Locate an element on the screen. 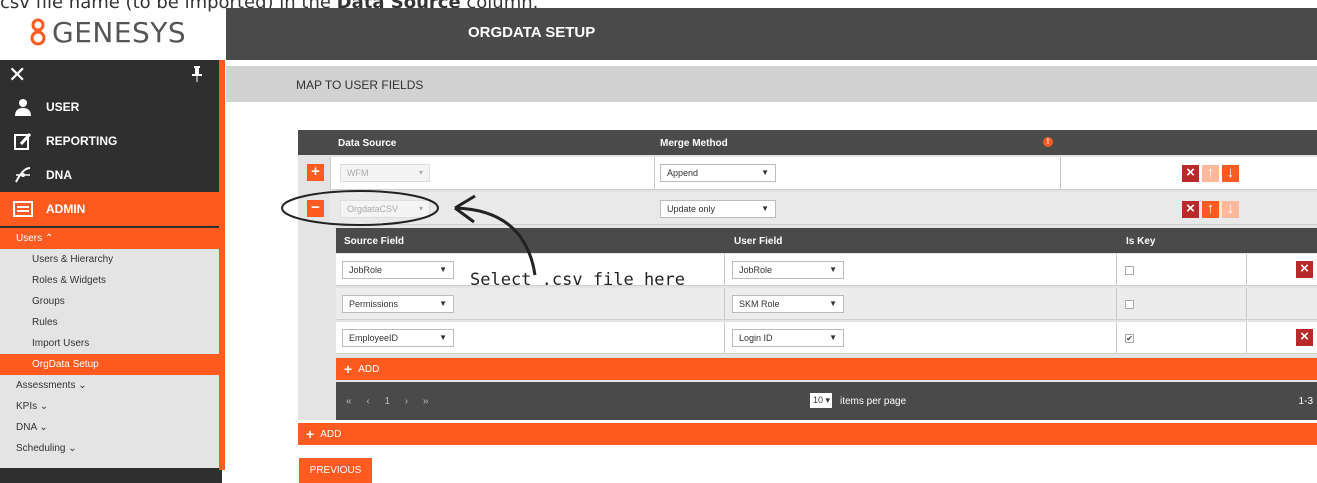 Image resolution: width=1317 pixels, height=483 pixels. annotation-text: Select .csv file here is located at coordinates (577, 280).